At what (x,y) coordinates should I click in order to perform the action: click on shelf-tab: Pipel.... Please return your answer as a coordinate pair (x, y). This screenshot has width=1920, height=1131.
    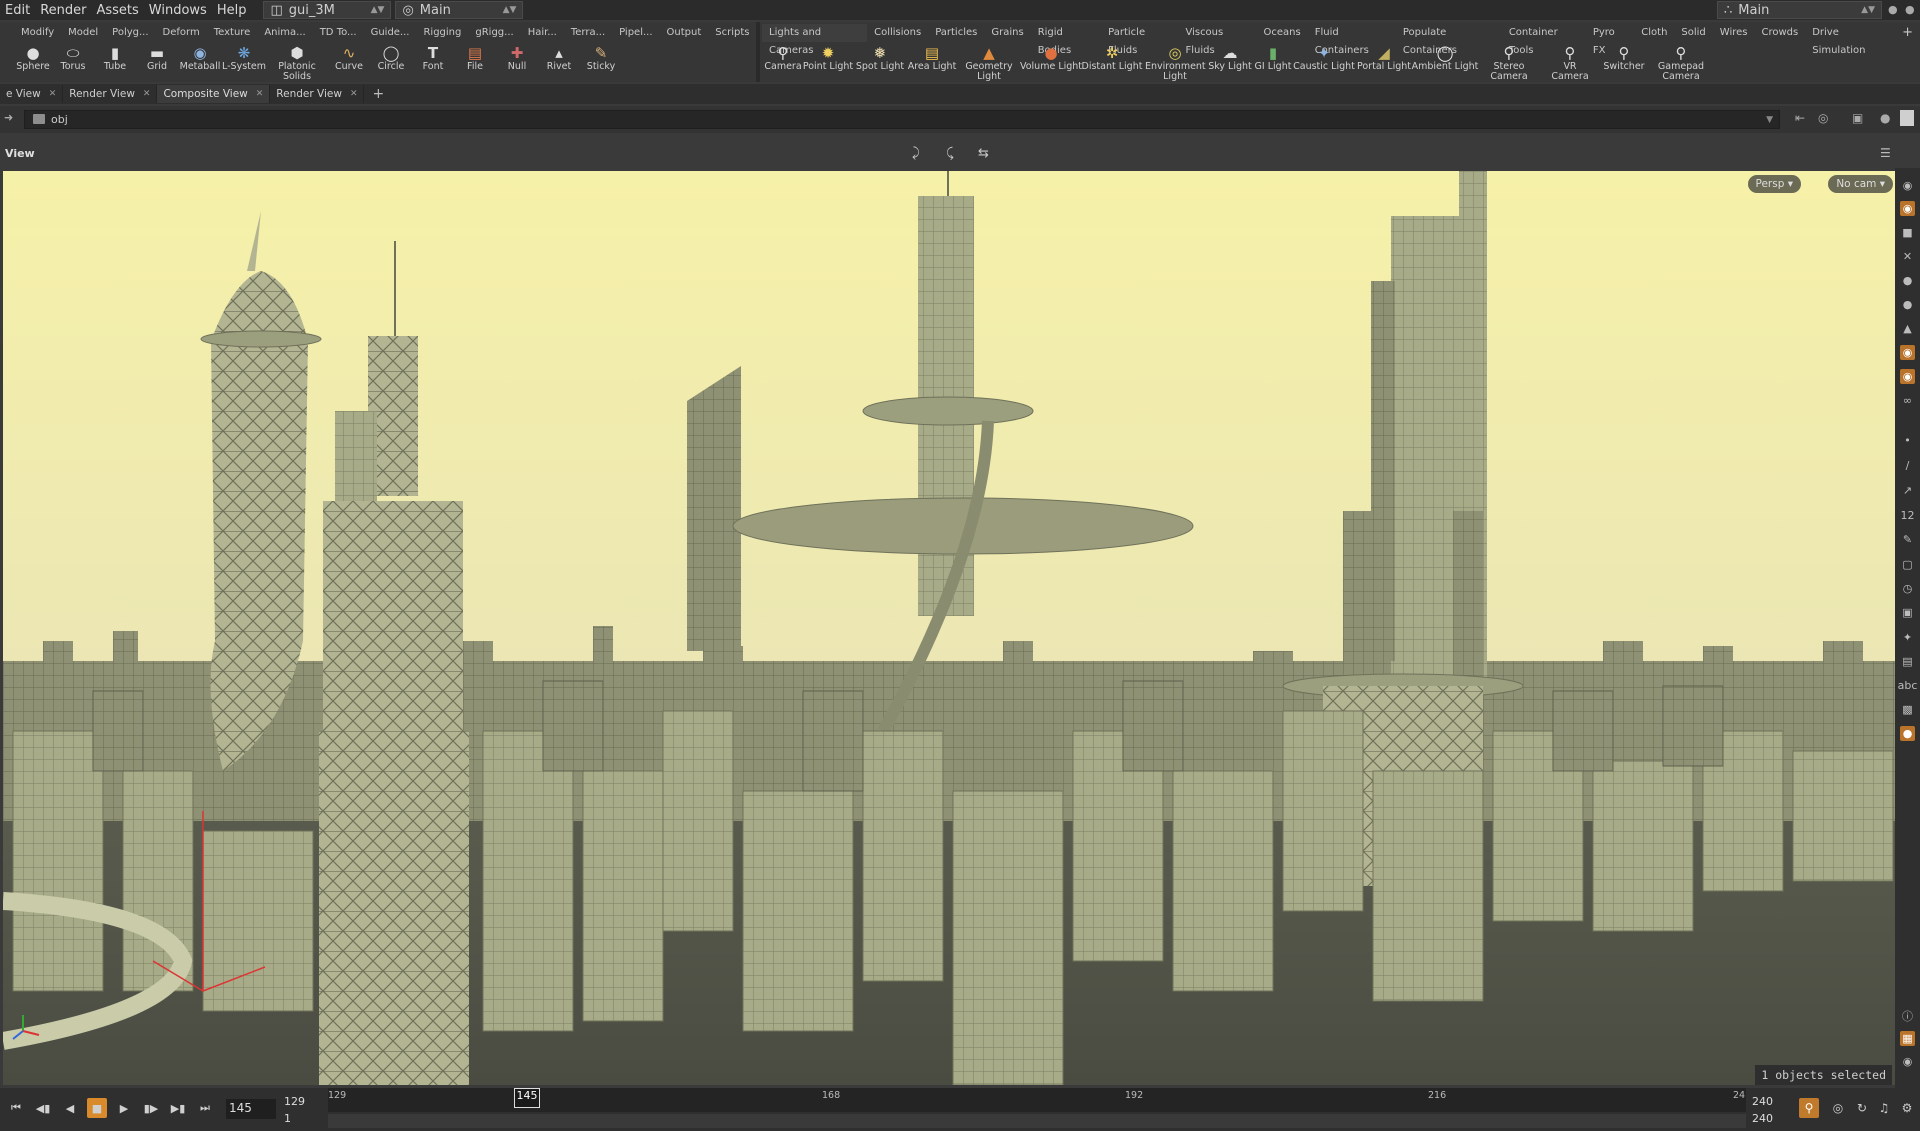
    Looking at the image, I should click on (635, 33).